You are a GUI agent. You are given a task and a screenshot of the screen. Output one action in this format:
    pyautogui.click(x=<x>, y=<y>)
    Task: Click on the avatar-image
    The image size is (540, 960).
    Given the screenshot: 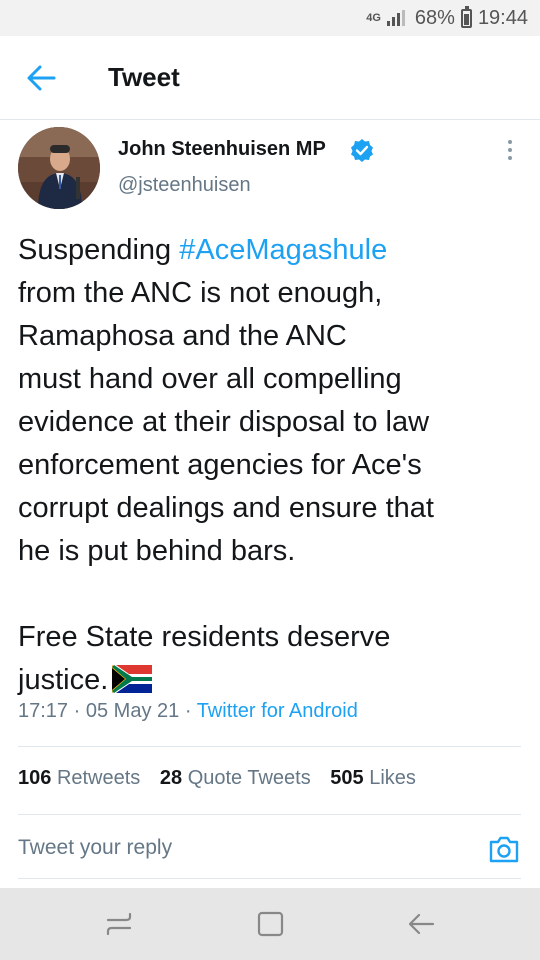 What is the action you would take?
    pyautogui.click(x=59, y=168)
    